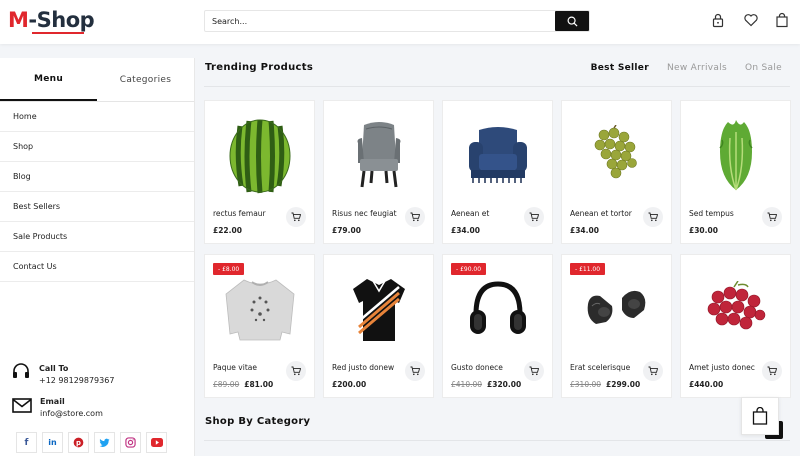  I want to click on trending-title: Trending Products, so click(259, 67).